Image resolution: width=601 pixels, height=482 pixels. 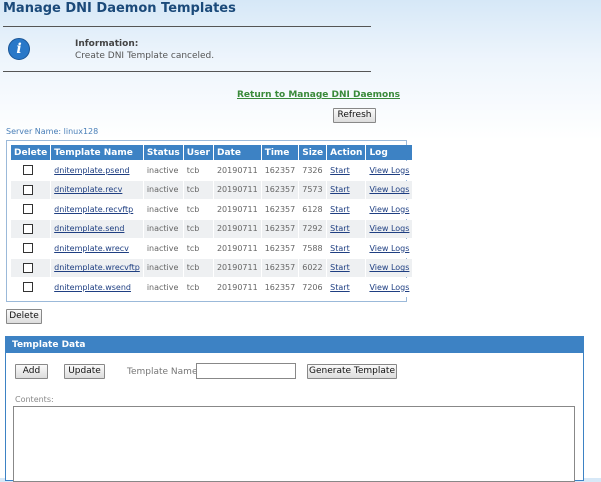 I want to click on contents-textarea, so click(x=294, y=444).